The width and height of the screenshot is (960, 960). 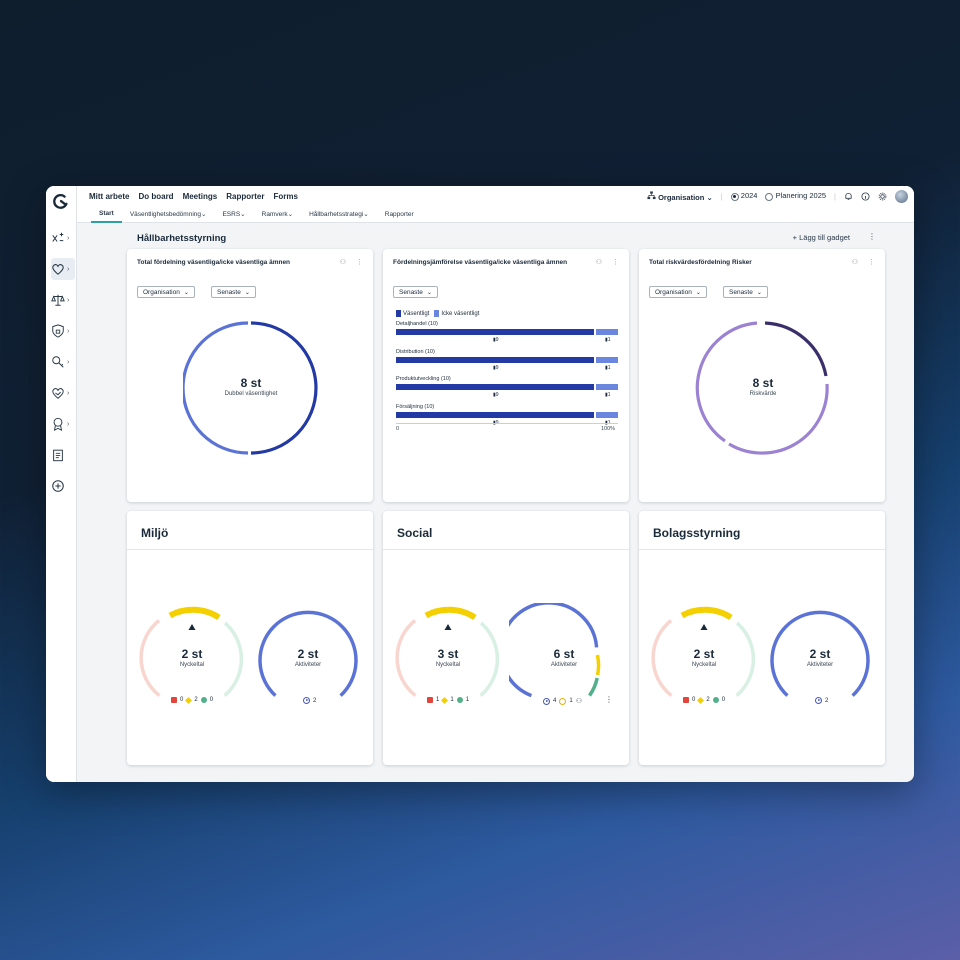 I want to click on bell-icon, so click(x=848, y=196).